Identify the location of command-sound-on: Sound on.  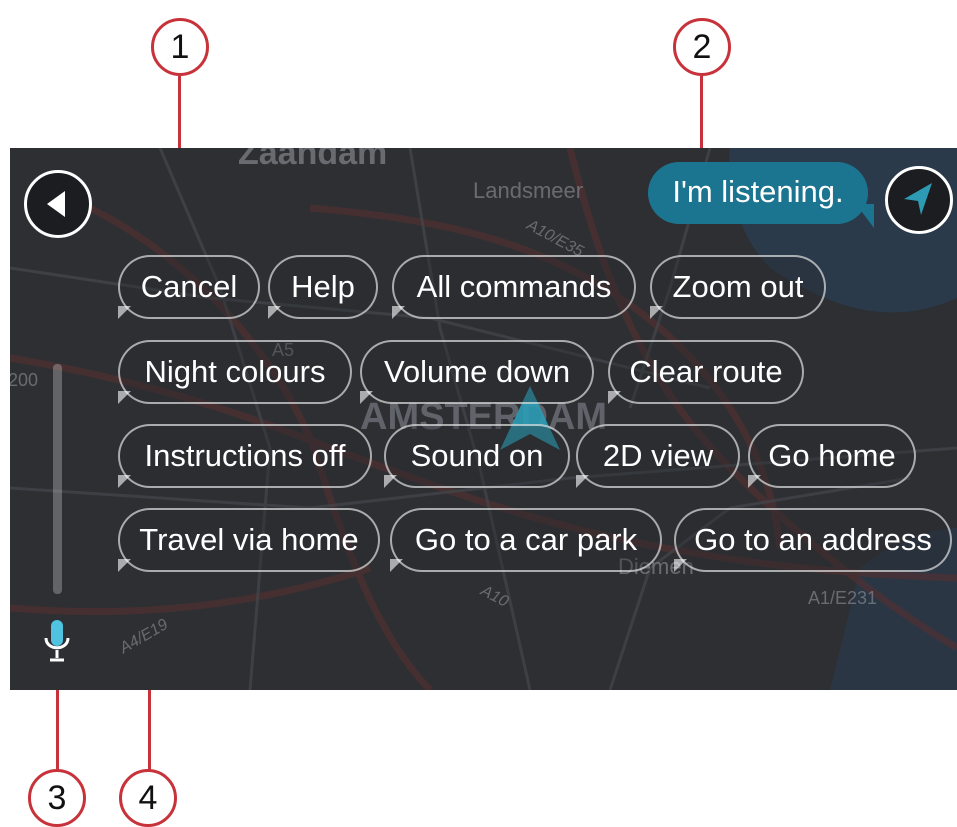
(477, 456).